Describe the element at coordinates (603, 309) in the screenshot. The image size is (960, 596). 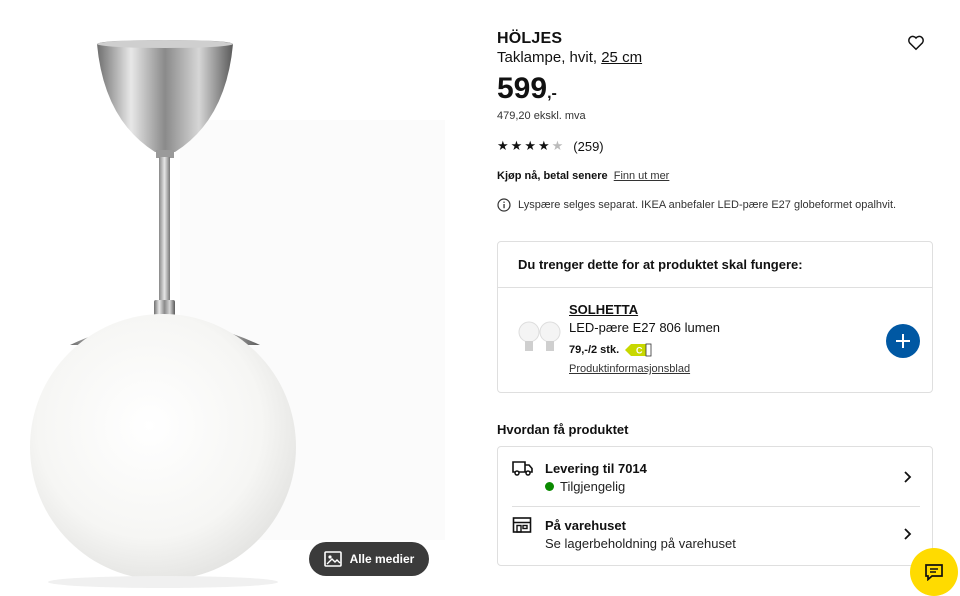
I see `accessory-name-link: SOLHETTA` at that location.